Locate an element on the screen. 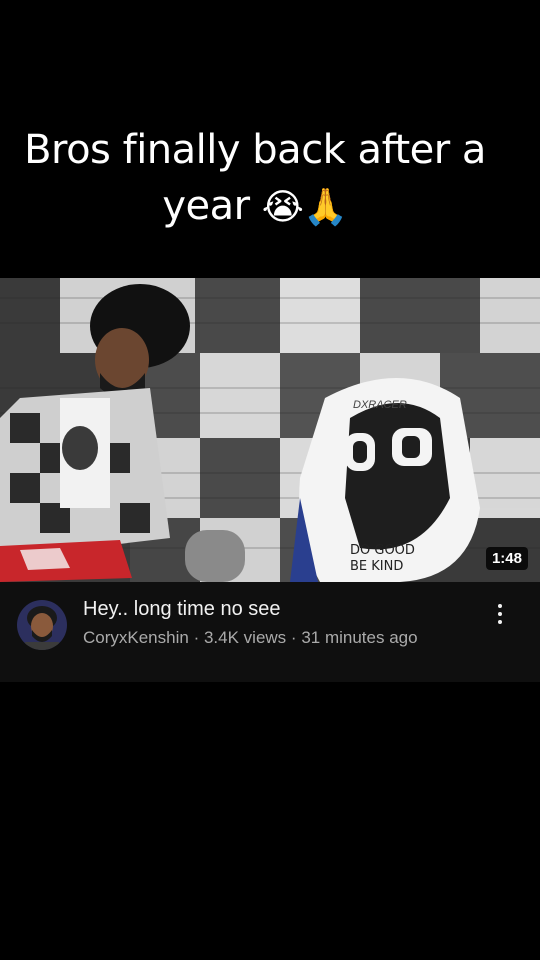 This screenshot has height=960, width=540. channel-avatar is located at coordinates (42, 625).